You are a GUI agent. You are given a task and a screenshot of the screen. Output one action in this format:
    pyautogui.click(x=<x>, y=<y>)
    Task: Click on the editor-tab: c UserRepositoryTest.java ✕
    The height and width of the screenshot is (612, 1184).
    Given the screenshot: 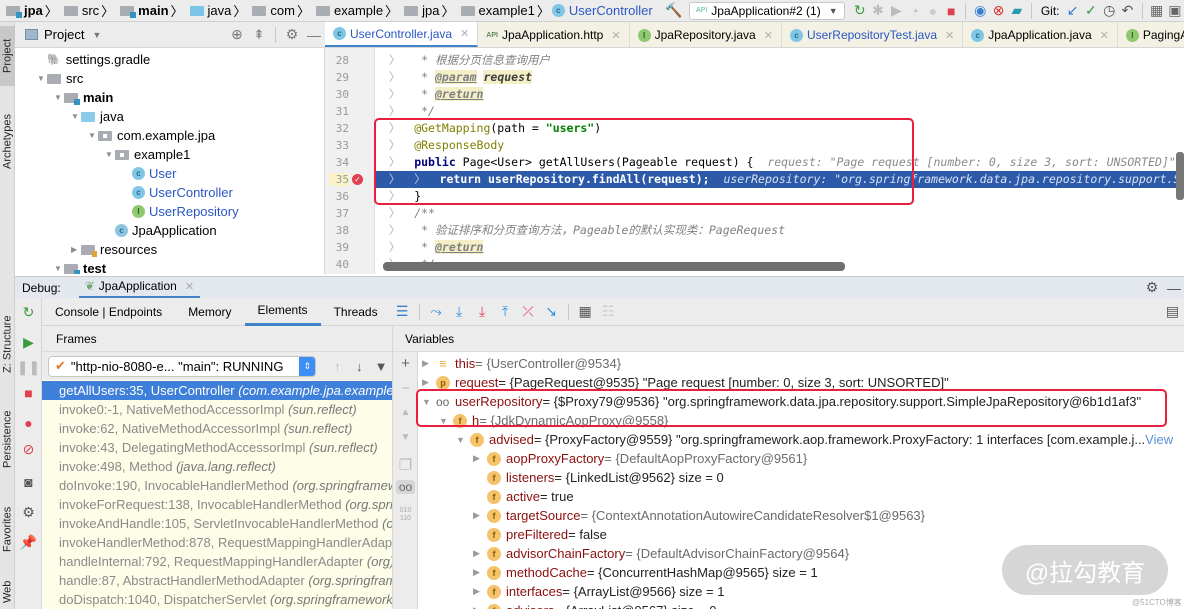 What is the action you would take?
    pyautogui.click(x=872, y=34)
    